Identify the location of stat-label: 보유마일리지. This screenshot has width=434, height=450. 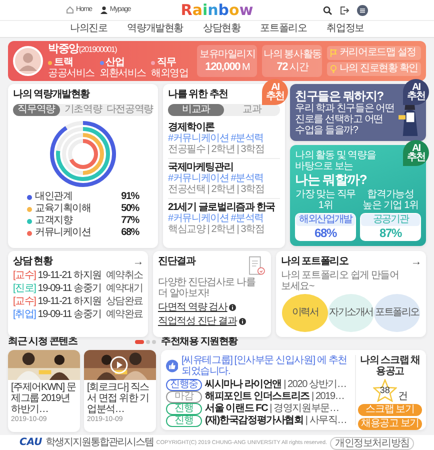
(227, 54).